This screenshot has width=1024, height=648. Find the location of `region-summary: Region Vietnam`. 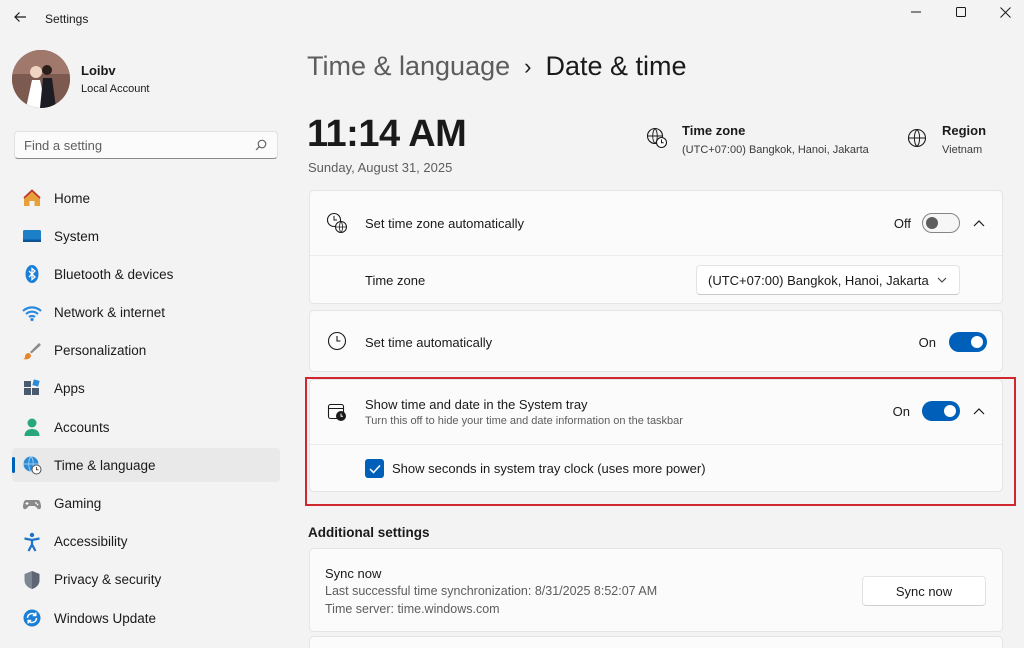

region-summary: Region Vietnam is located at coordinates (946, 139).